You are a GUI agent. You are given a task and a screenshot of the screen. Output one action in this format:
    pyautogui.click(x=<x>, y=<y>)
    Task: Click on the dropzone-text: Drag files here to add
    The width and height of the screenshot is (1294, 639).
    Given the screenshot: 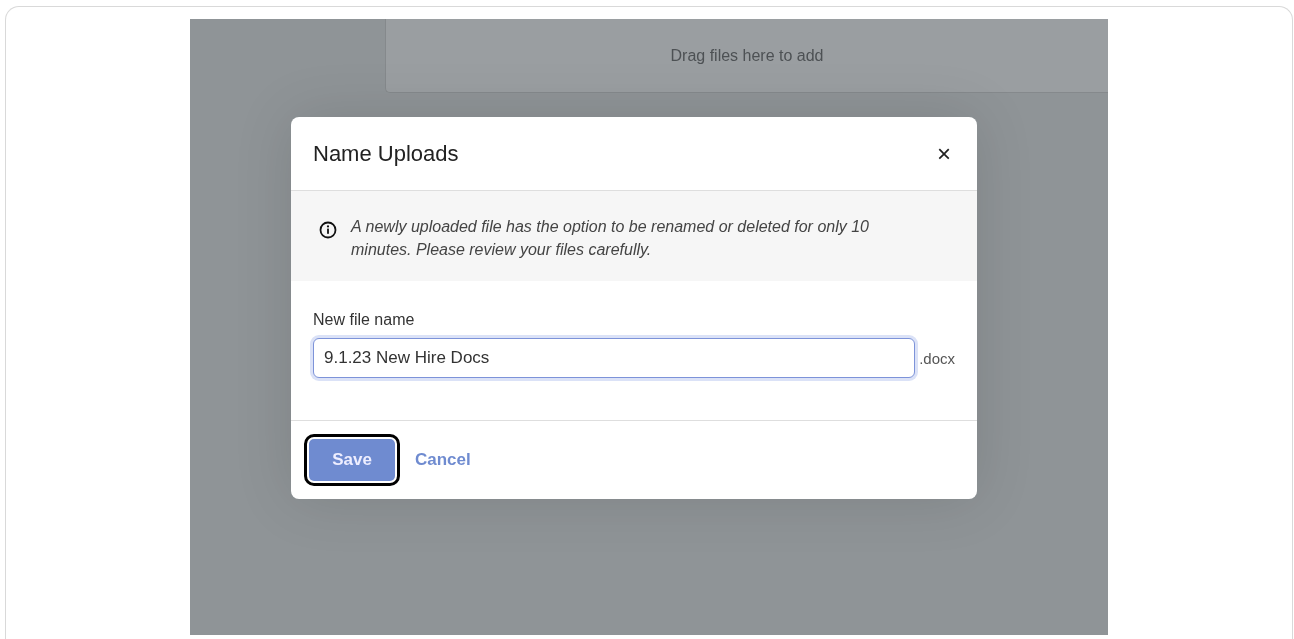 What is the action you would take?
    pyautogui.click(x=747, y=55)
    